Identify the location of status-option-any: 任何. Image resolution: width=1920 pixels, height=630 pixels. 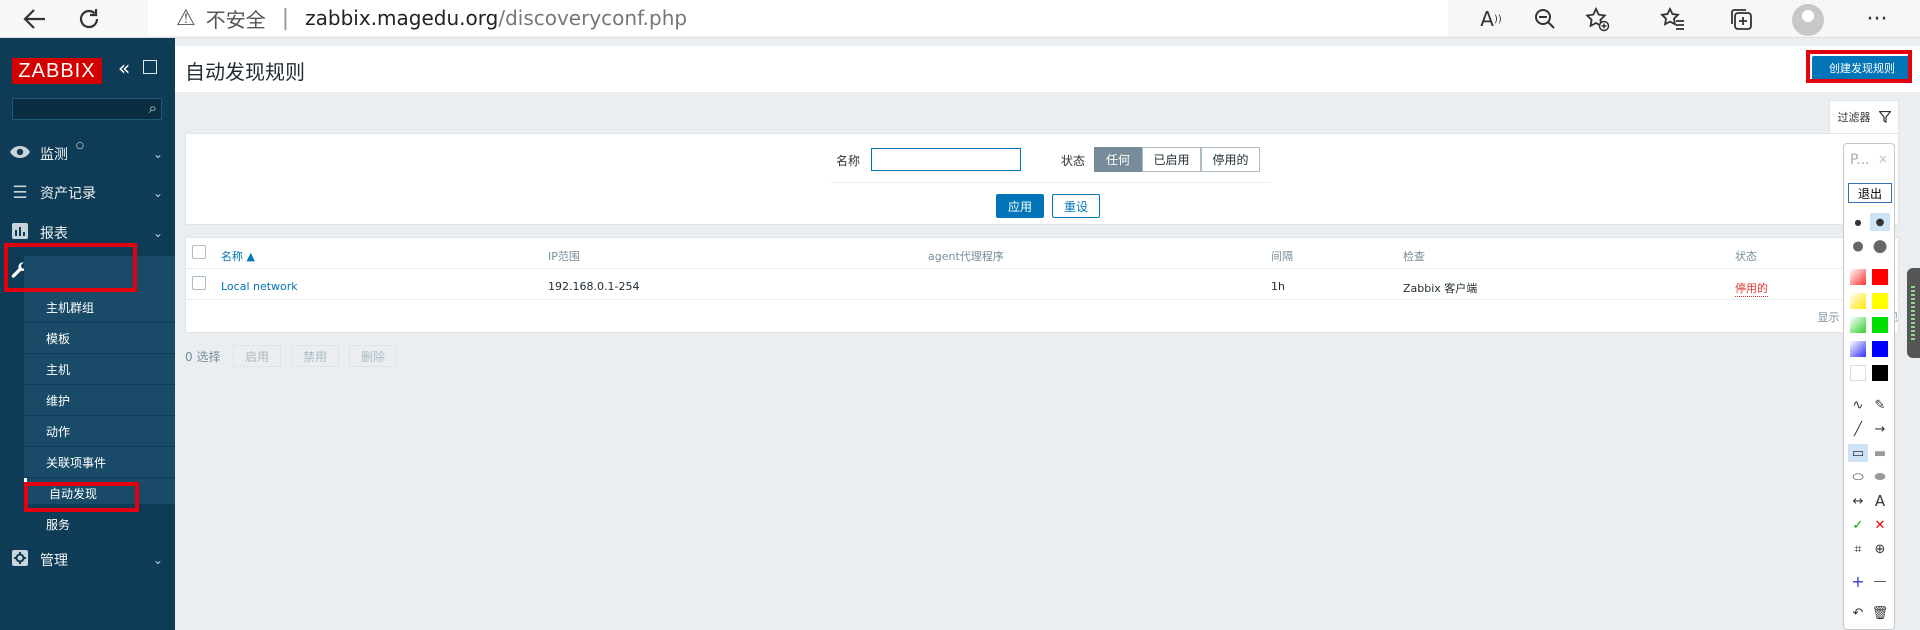
(1118, 159).